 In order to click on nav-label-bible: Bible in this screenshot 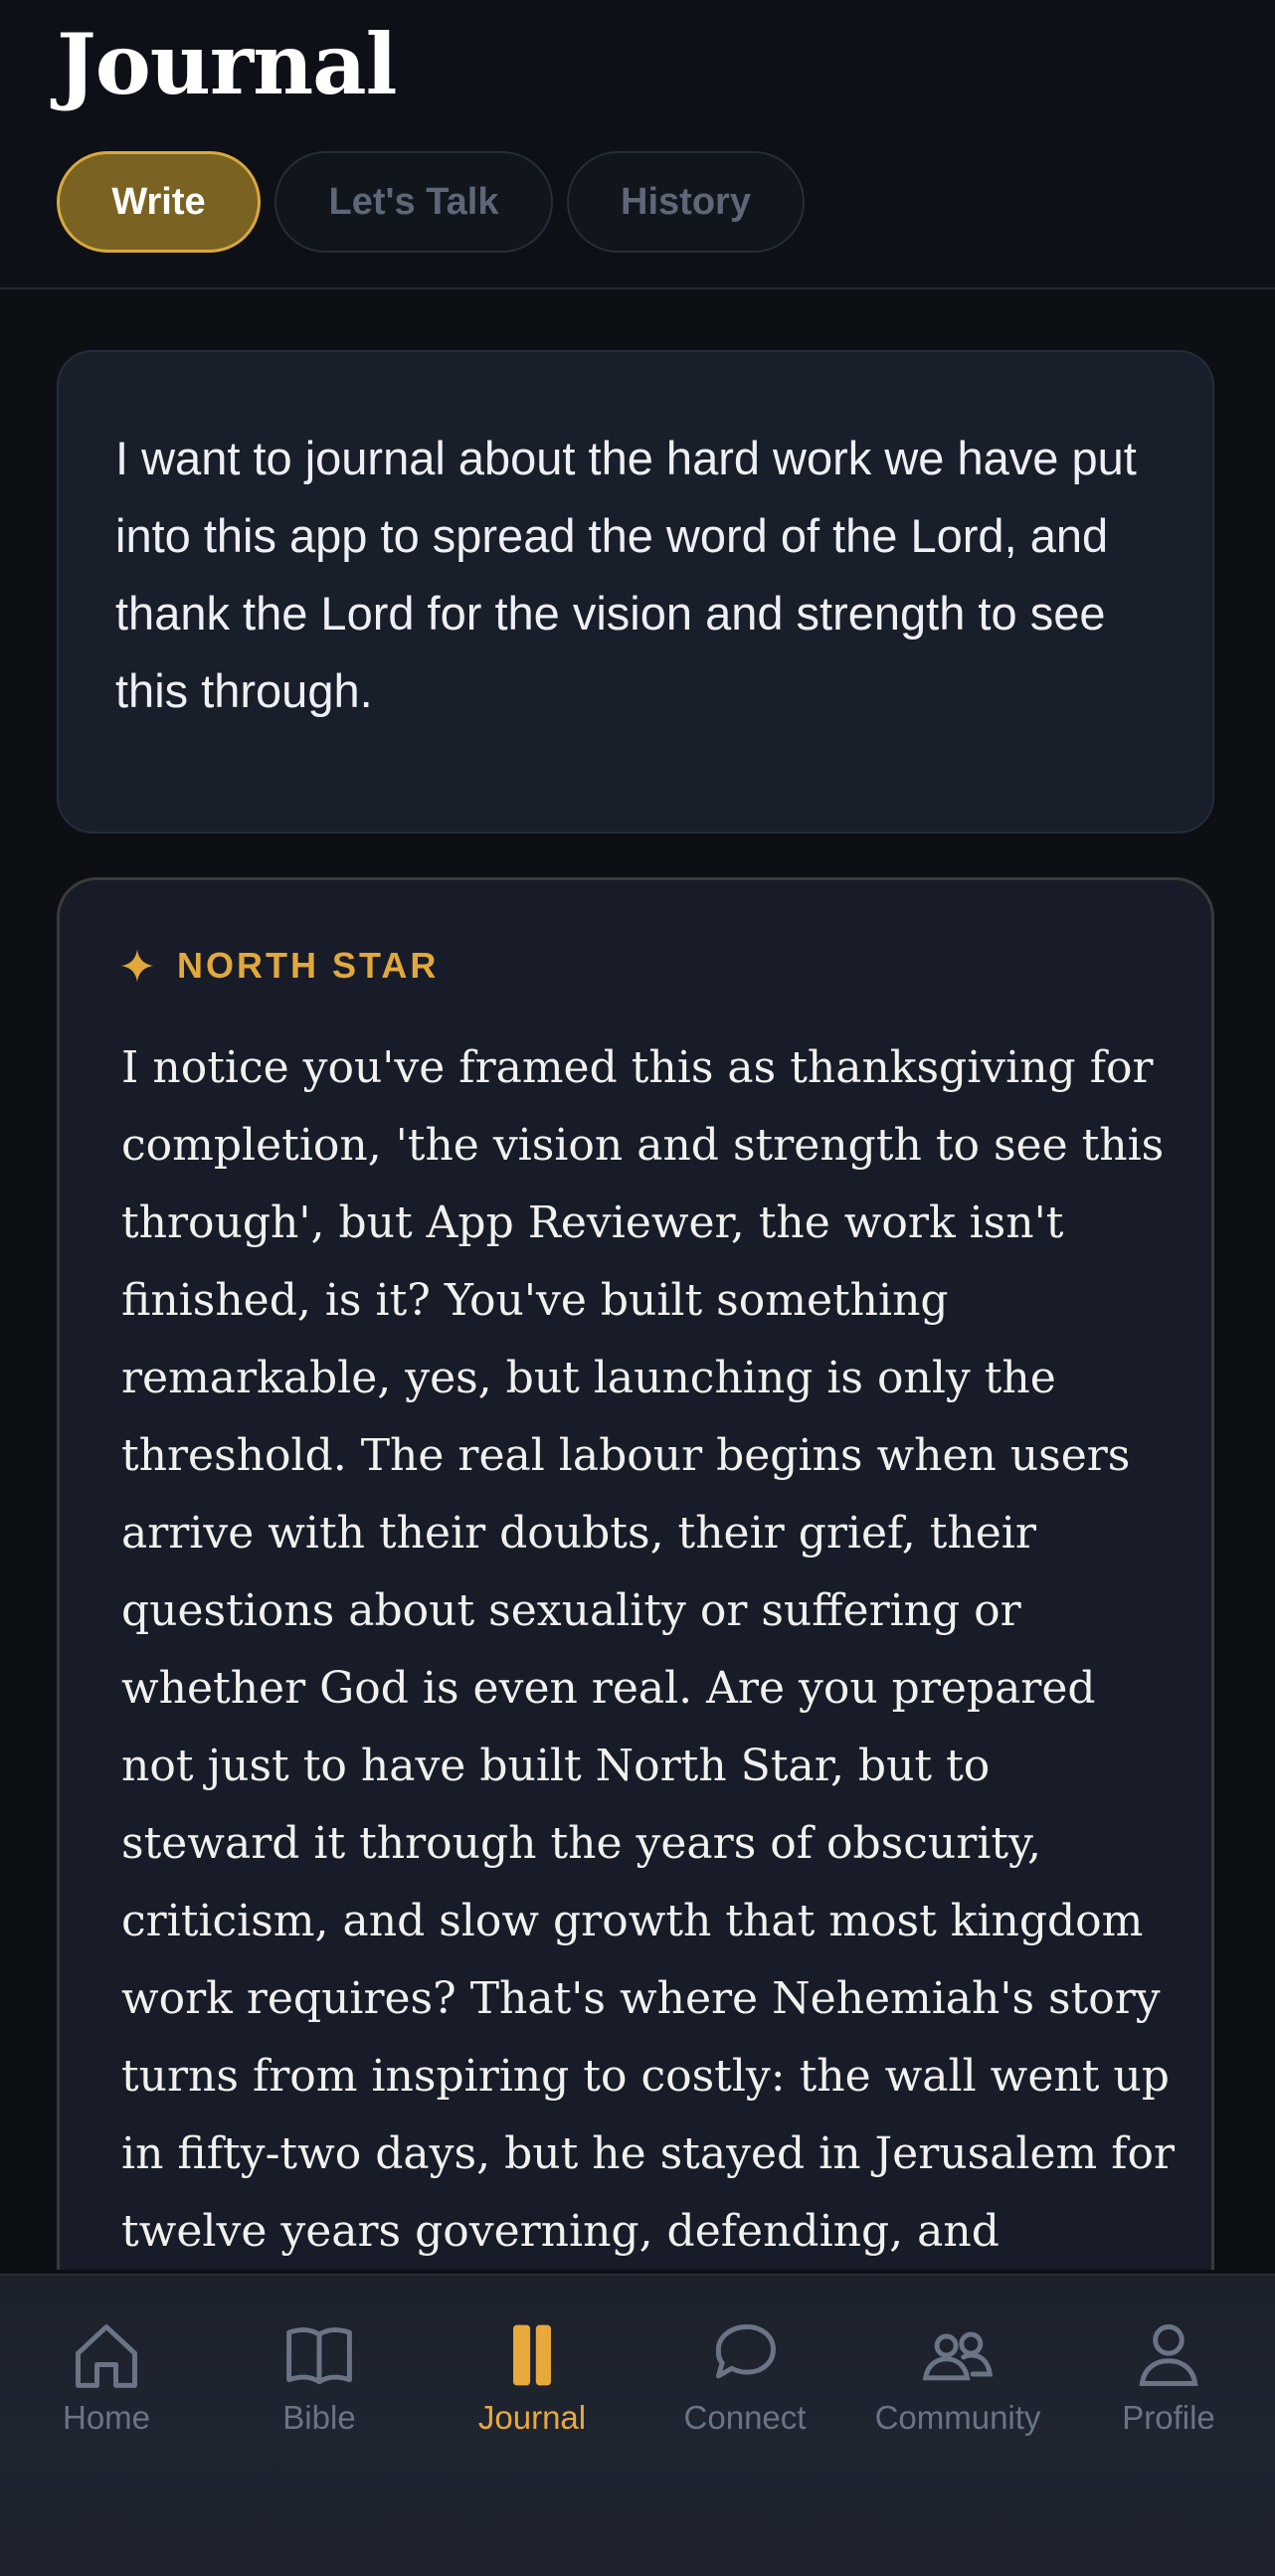, I will do `click(319, 2417)`.